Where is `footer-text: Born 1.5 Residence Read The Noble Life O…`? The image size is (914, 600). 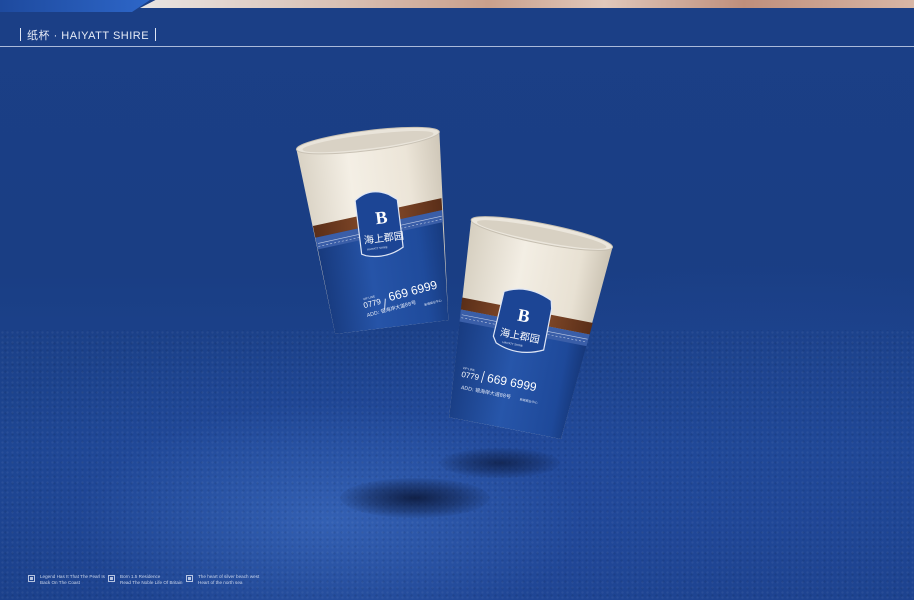 footer-text: Born 1.5 Residence Read The Noble Life O… is located at coordinates (151, 580).